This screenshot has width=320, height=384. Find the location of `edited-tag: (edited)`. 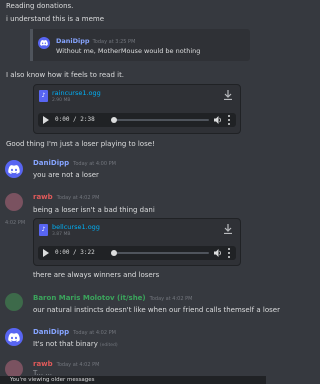

edited-tag: (edited) is located at coordinates (108, 345).